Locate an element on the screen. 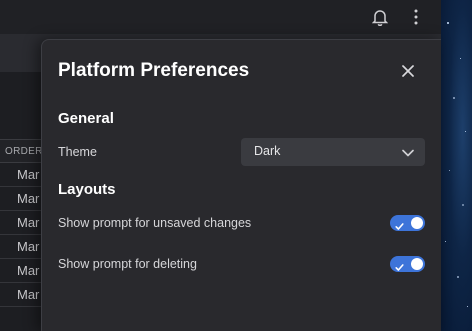 The height and width of the screenshot is (331, 472). top-app-bar is located at coordinates (220, 17).